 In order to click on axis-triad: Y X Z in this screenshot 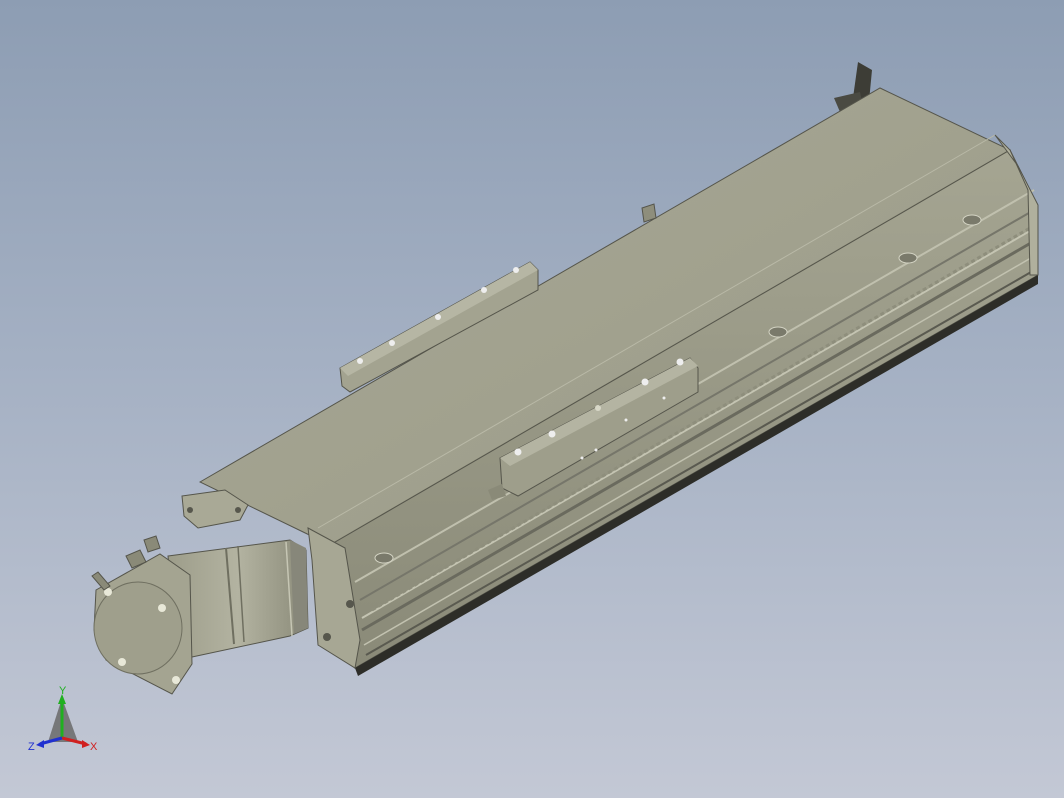, I will do `click(66, 720)`.